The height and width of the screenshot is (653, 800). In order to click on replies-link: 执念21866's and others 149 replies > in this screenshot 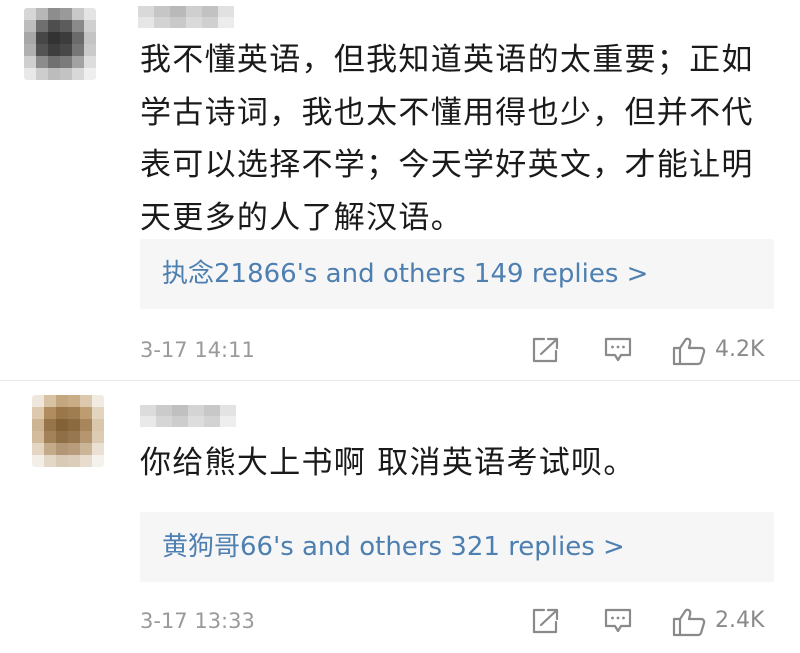, I will do `click(457, 274)`.